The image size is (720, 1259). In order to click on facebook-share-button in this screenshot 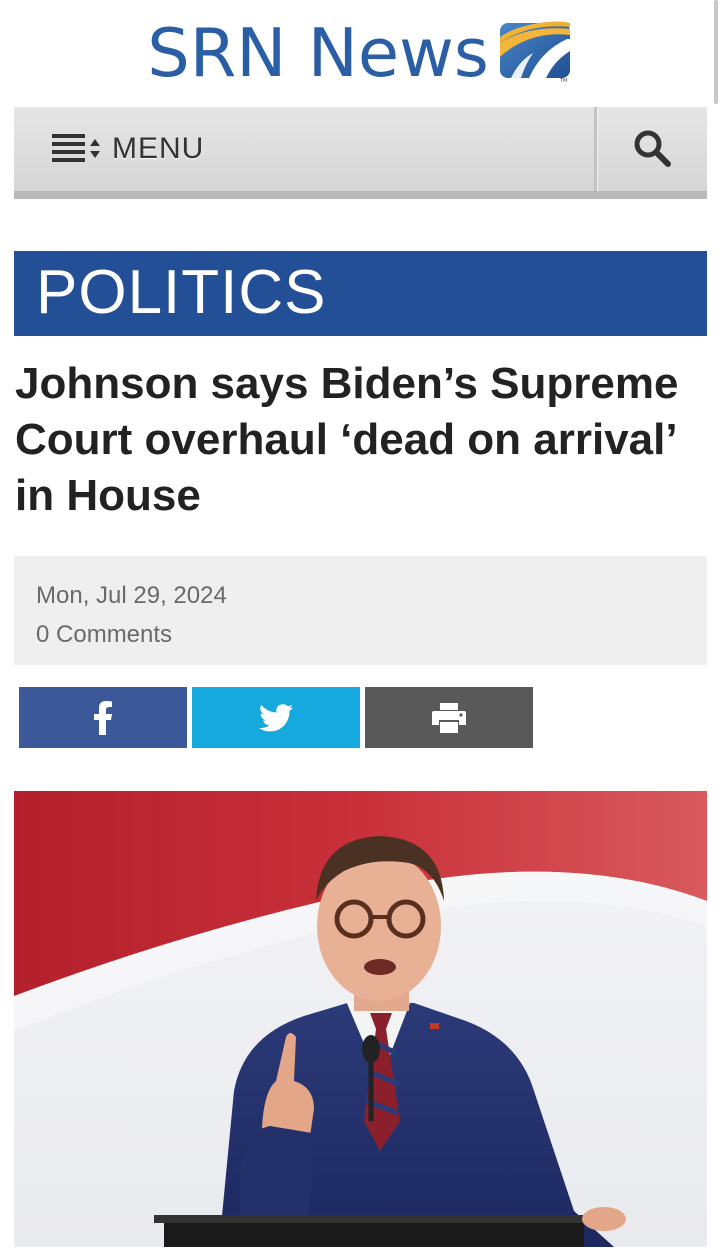, I will do `click(103, 717)`.